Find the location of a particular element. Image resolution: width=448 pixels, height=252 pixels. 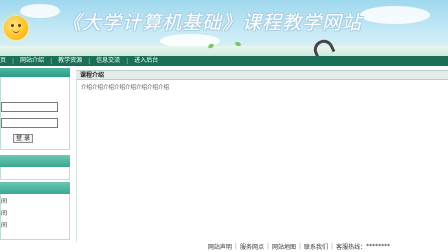

nav-item-admin: 进入后台 is located at coordinates (146, 61).